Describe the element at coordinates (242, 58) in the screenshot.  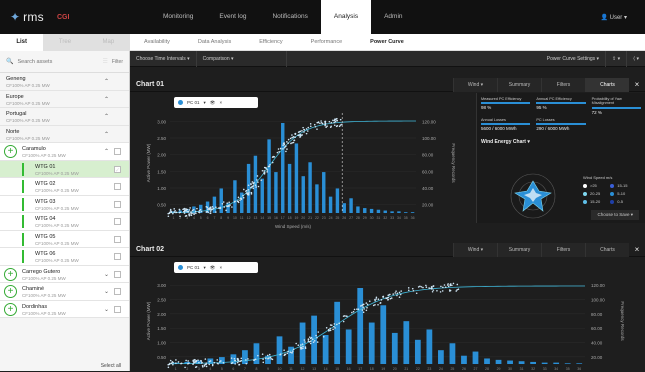
I see `comparison-dropdown: Comparison ▾` at that location.